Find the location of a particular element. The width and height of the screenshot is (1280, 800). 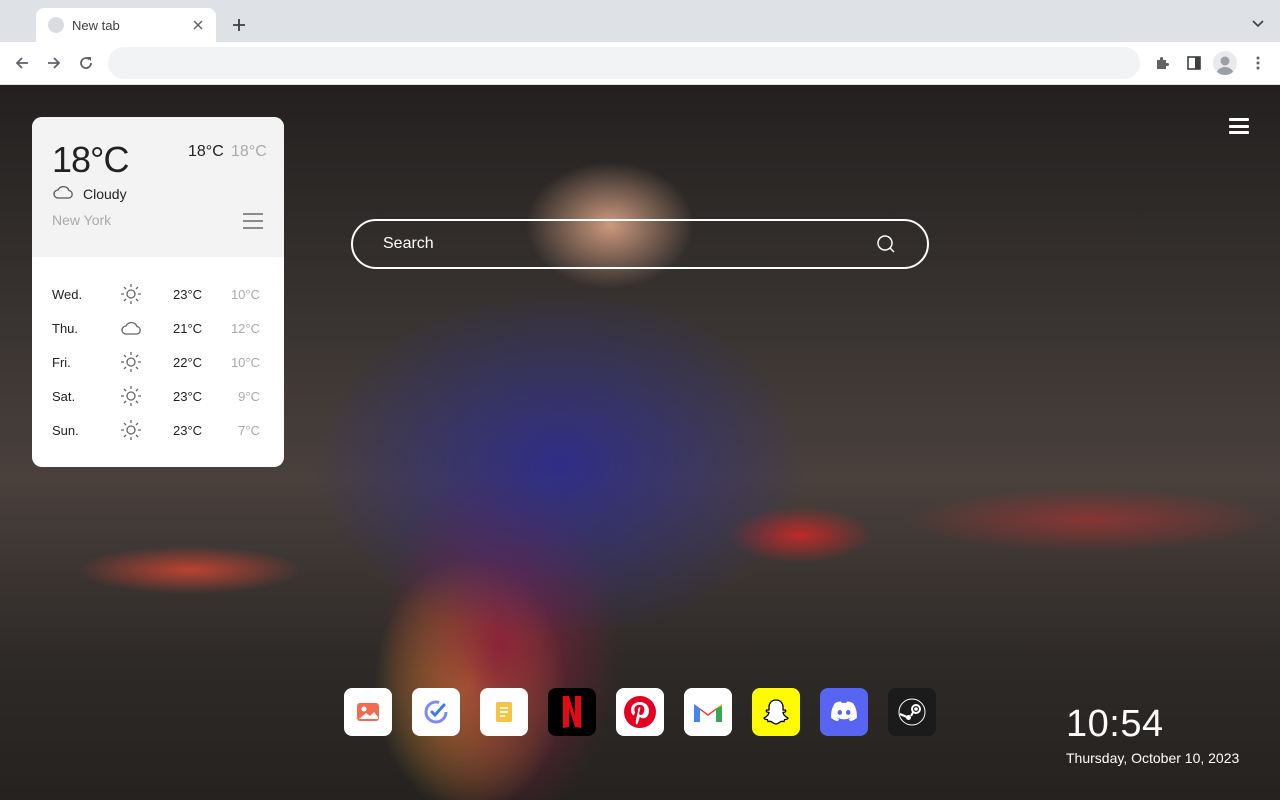

notes-app-button is located at coordinates (504, 712).